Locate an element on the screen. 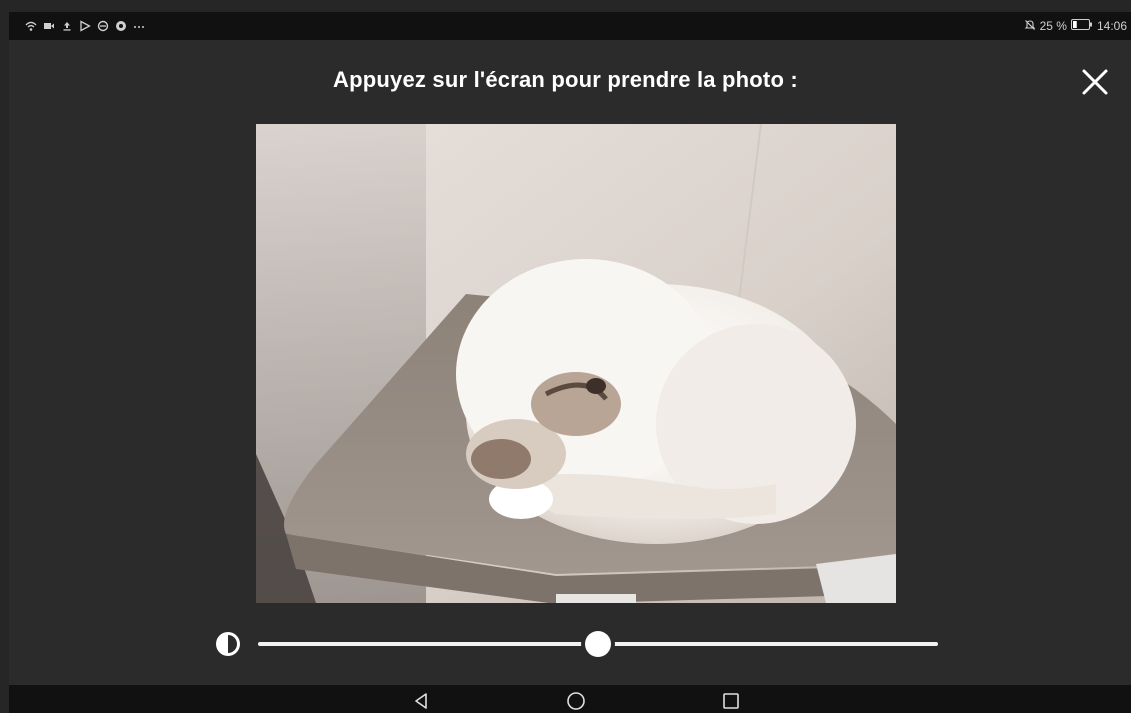 This screenshot has width=1131, height=713. status-time: 14:06 is located at coordinates (1111, 26).